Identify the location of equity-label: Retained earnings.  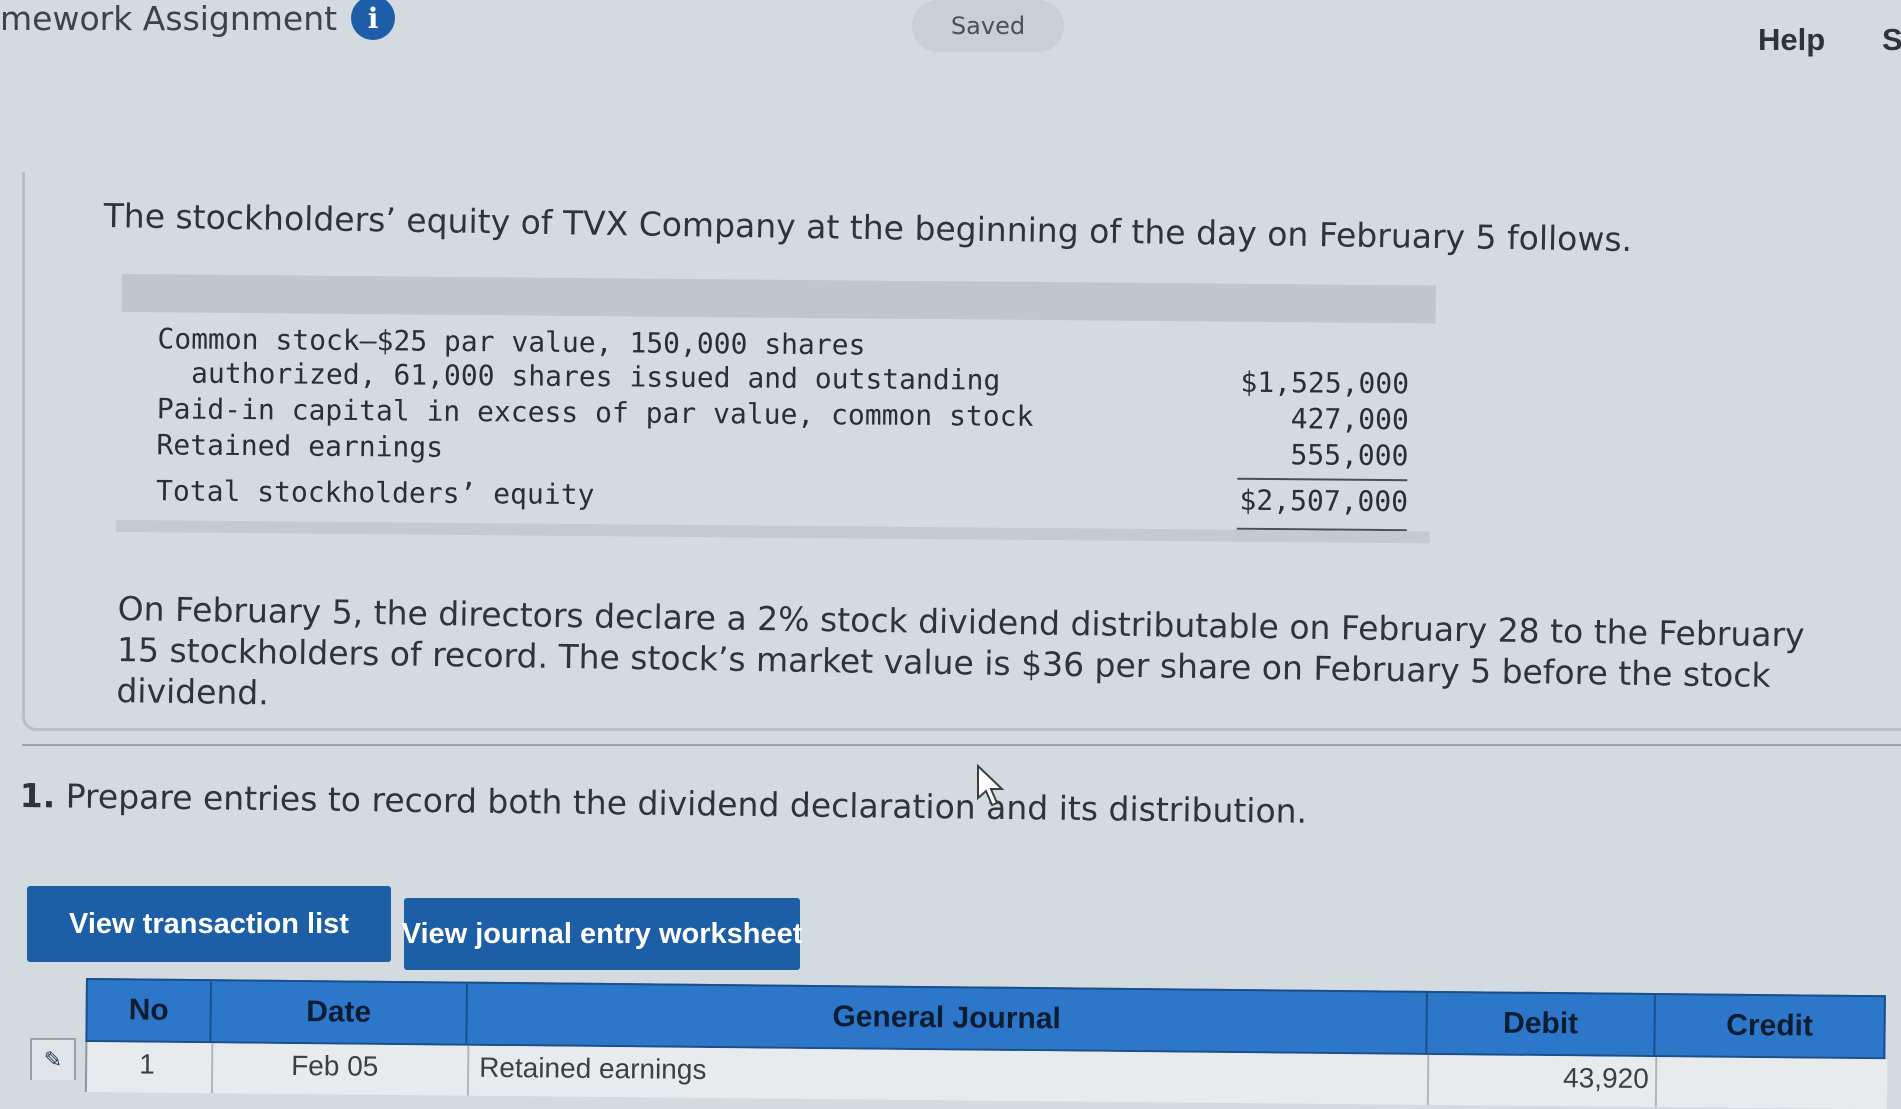
(300, 446).